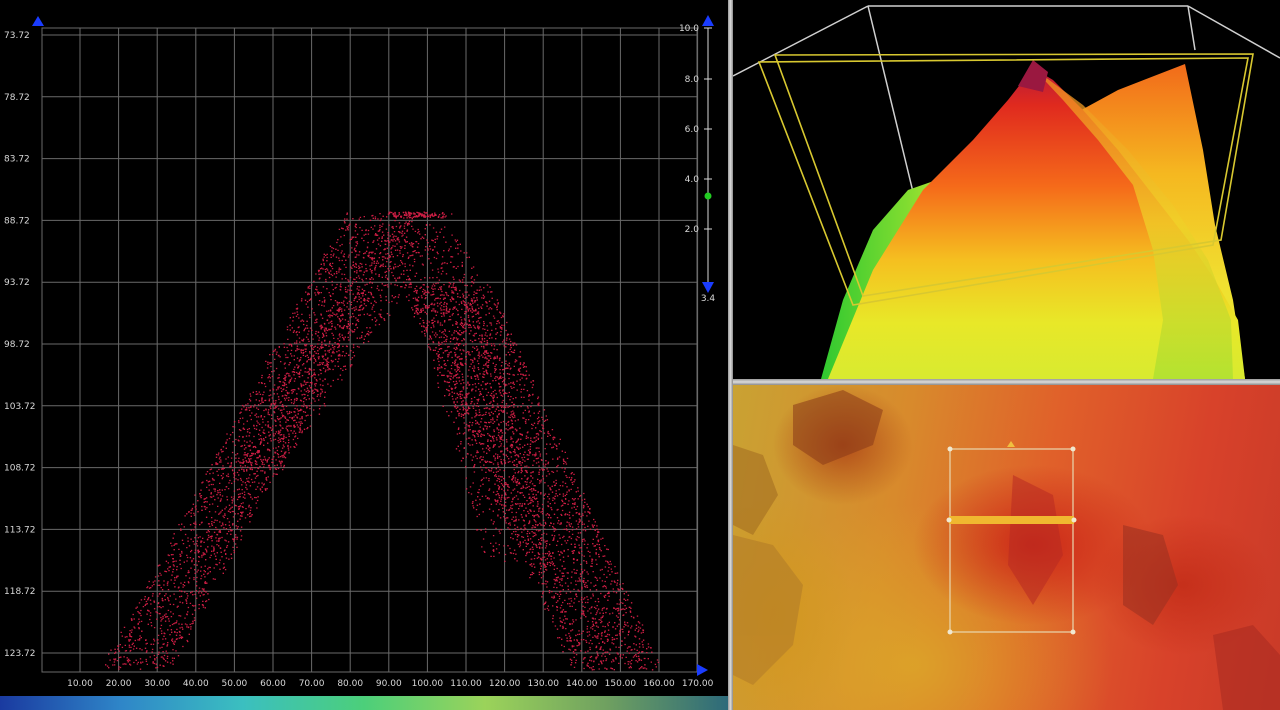 This screenshot has width=1280, height=710. I want to click on y-tick-label: 103.72, so click(20, 407).